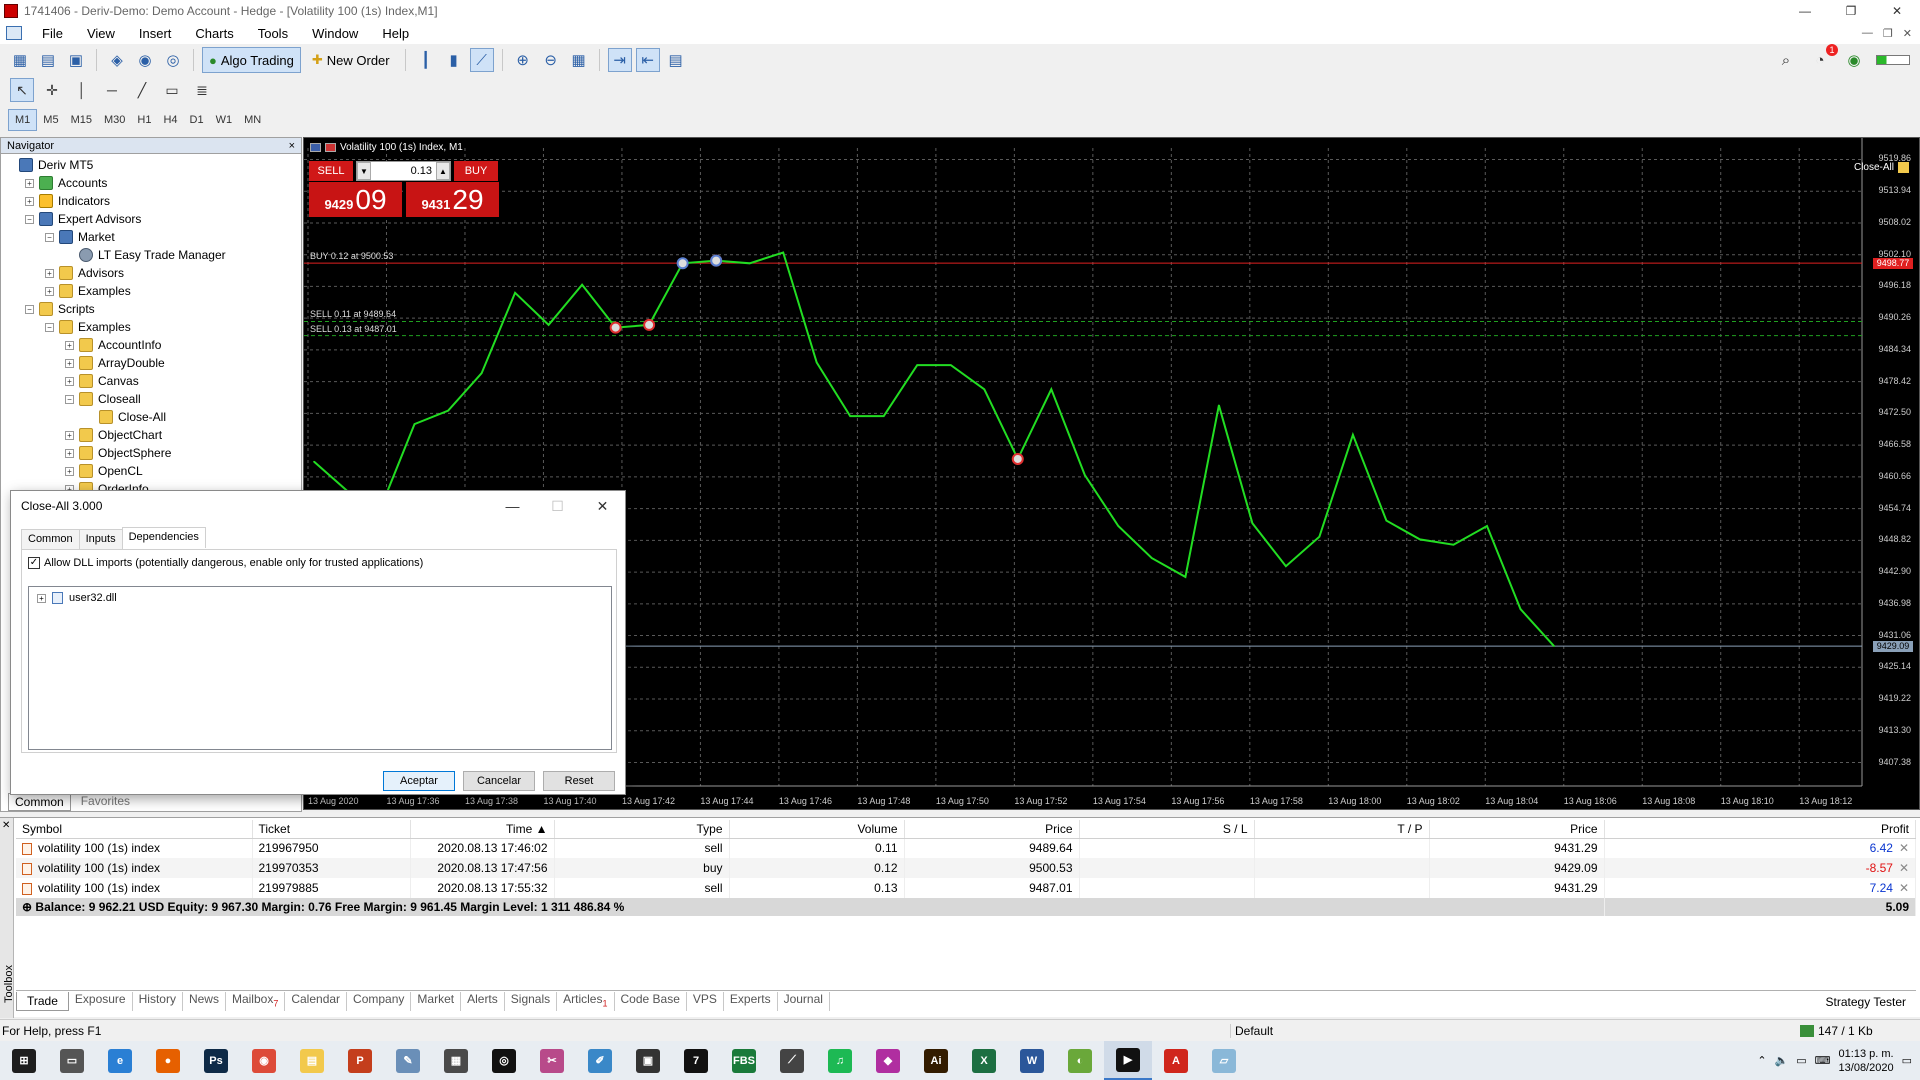  Describe the element at coordinates (214, 33) in the screenshot. I see `menu-charts: Charts` at that location.